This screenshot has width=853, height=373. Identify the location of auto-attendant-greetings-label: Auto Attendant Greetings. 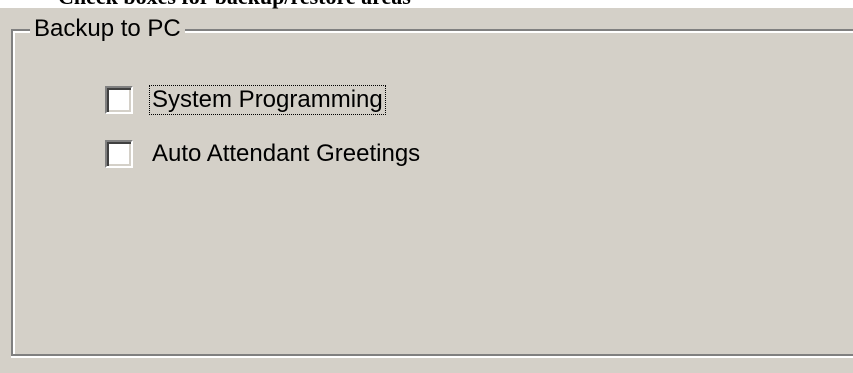
(286, 154).